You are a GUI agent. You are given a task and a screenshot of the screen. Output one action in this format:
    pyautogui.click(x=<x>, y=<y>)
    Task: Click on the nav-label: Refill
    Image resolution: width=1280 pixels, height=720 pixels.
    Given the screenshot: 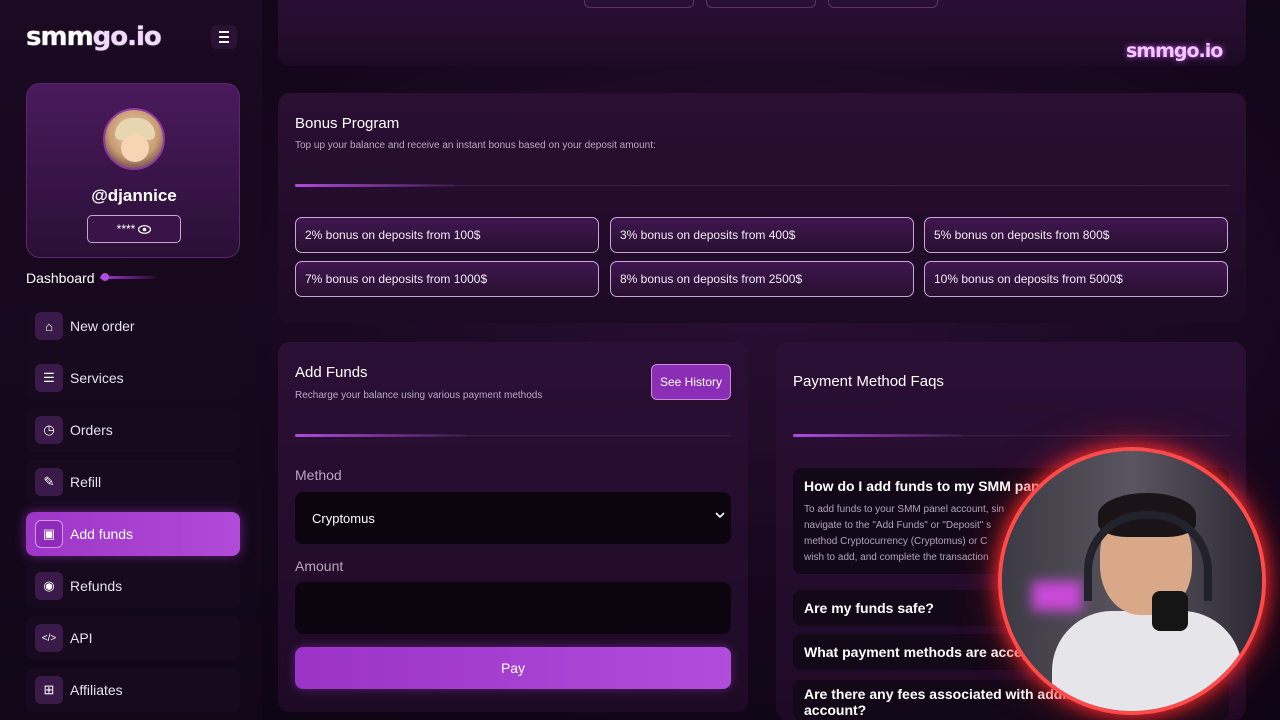 What is the action you would take?
    pyautogui.click(x=86, y=482)
    